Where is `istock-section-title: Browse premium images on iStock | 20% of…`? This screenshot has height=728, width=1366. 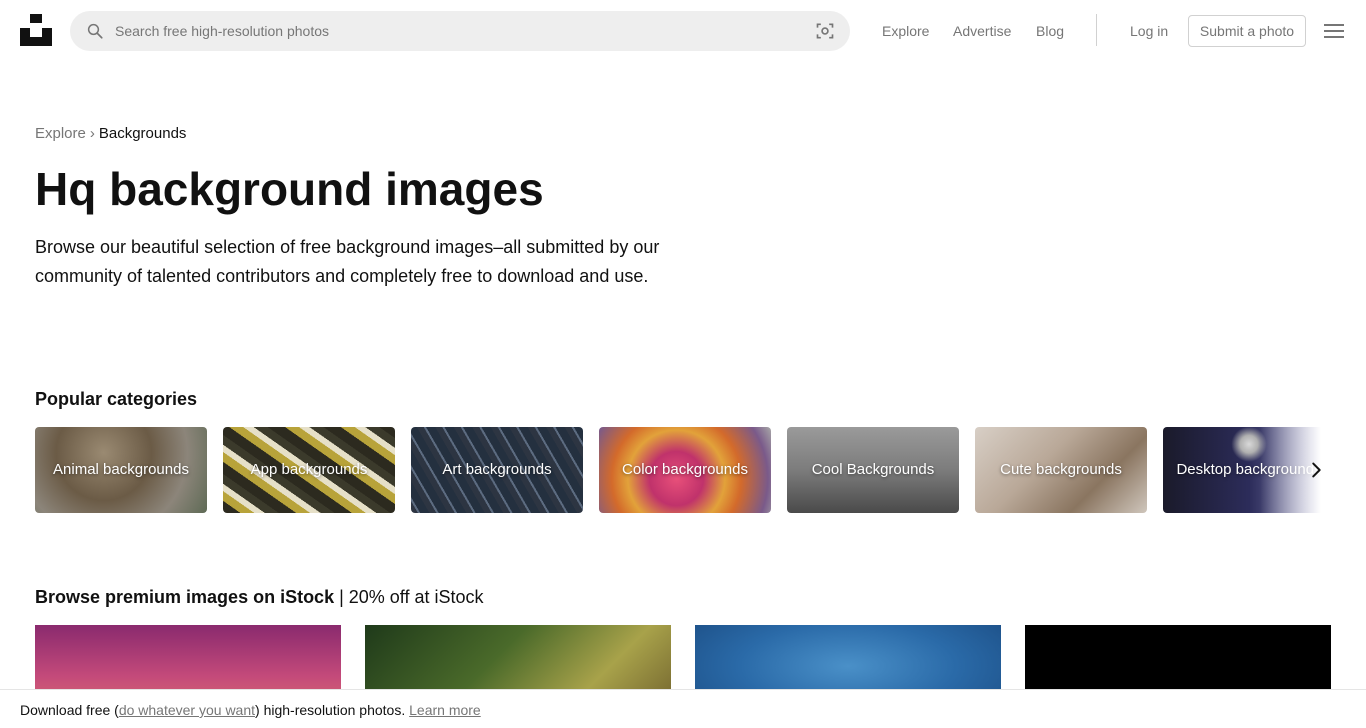 istock-section-title: Browse premium images on iStock | 20% of… is located at coordinates (259, 597).